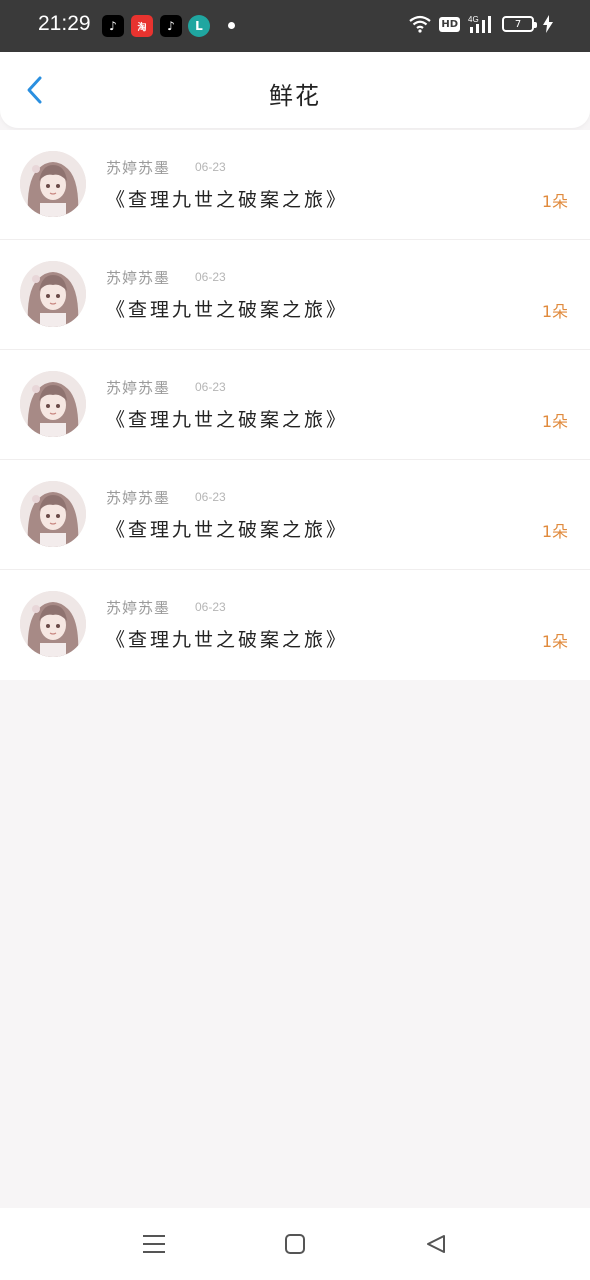  I want to click on recent-apps-button, so click(154, 1244).